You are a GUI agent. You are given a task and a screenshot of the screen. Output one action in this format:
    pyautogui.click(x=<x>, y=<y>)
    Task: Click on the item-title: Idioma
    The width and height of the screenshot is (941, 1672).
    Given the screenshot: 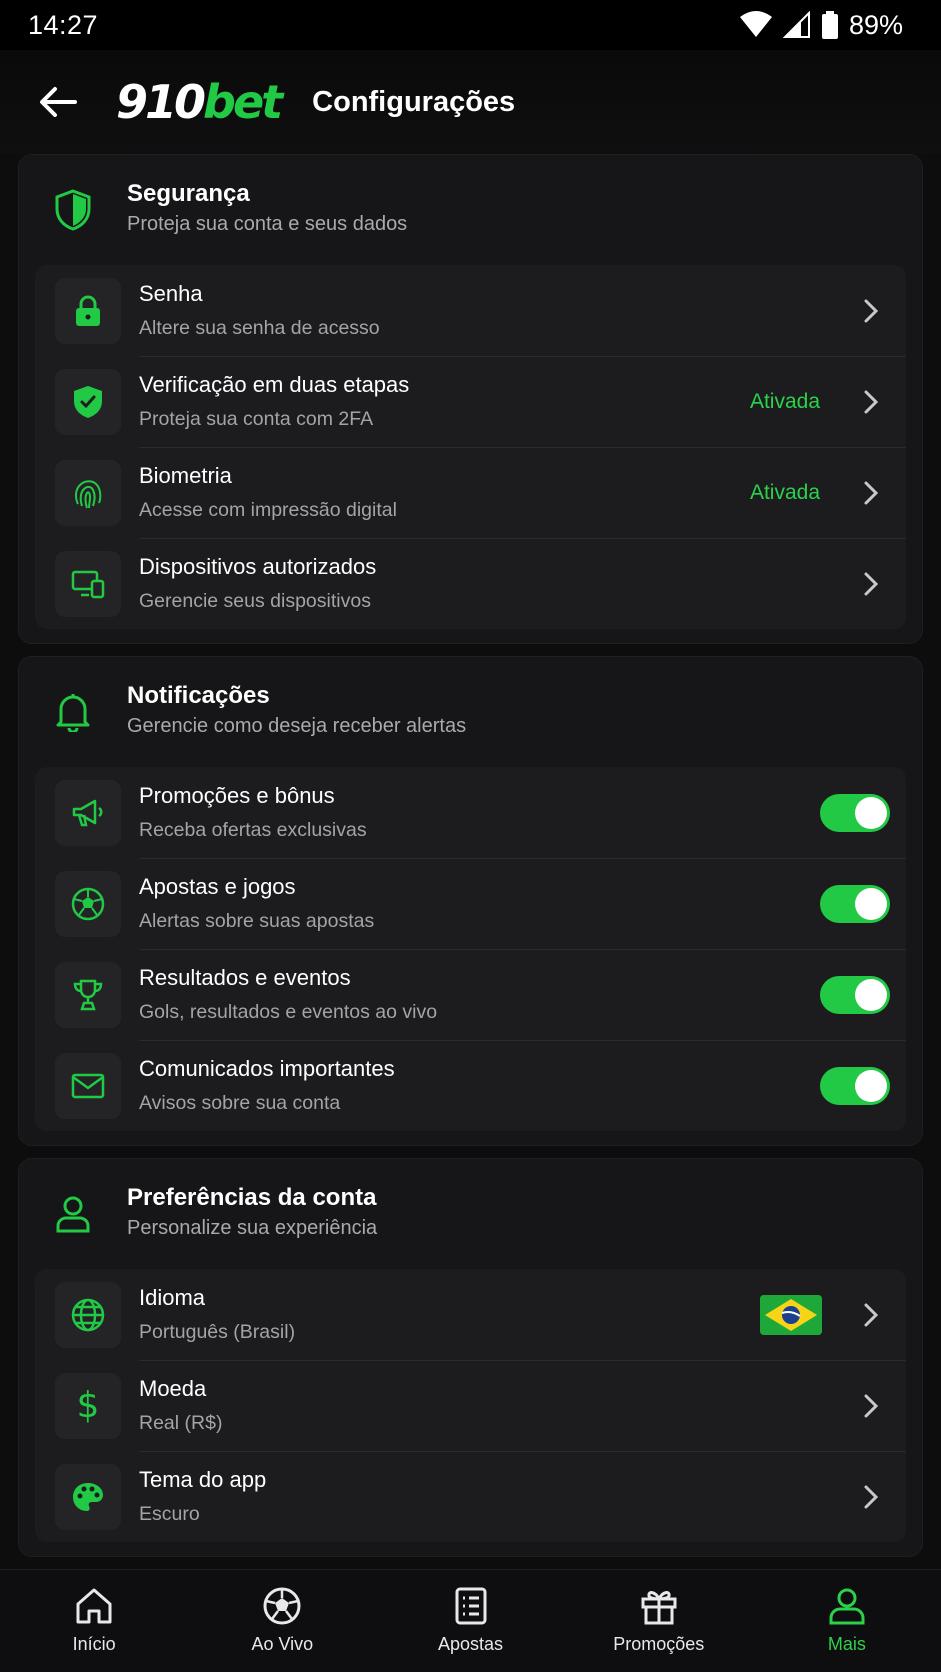 What is the action you would take?
    pyautogui.click(x=172, y=1297)
    